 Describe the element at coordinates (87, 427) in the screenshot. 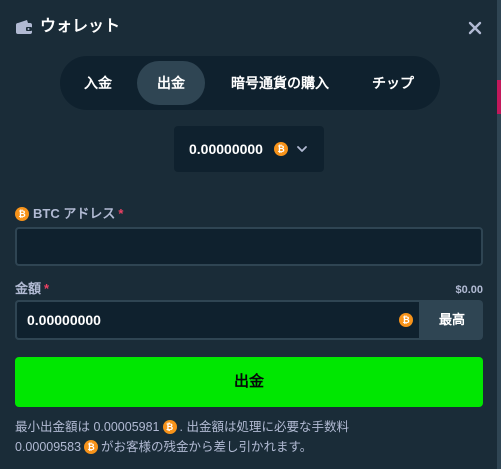

I see `note-text: 最小出金額は 0.00005981` at that location.